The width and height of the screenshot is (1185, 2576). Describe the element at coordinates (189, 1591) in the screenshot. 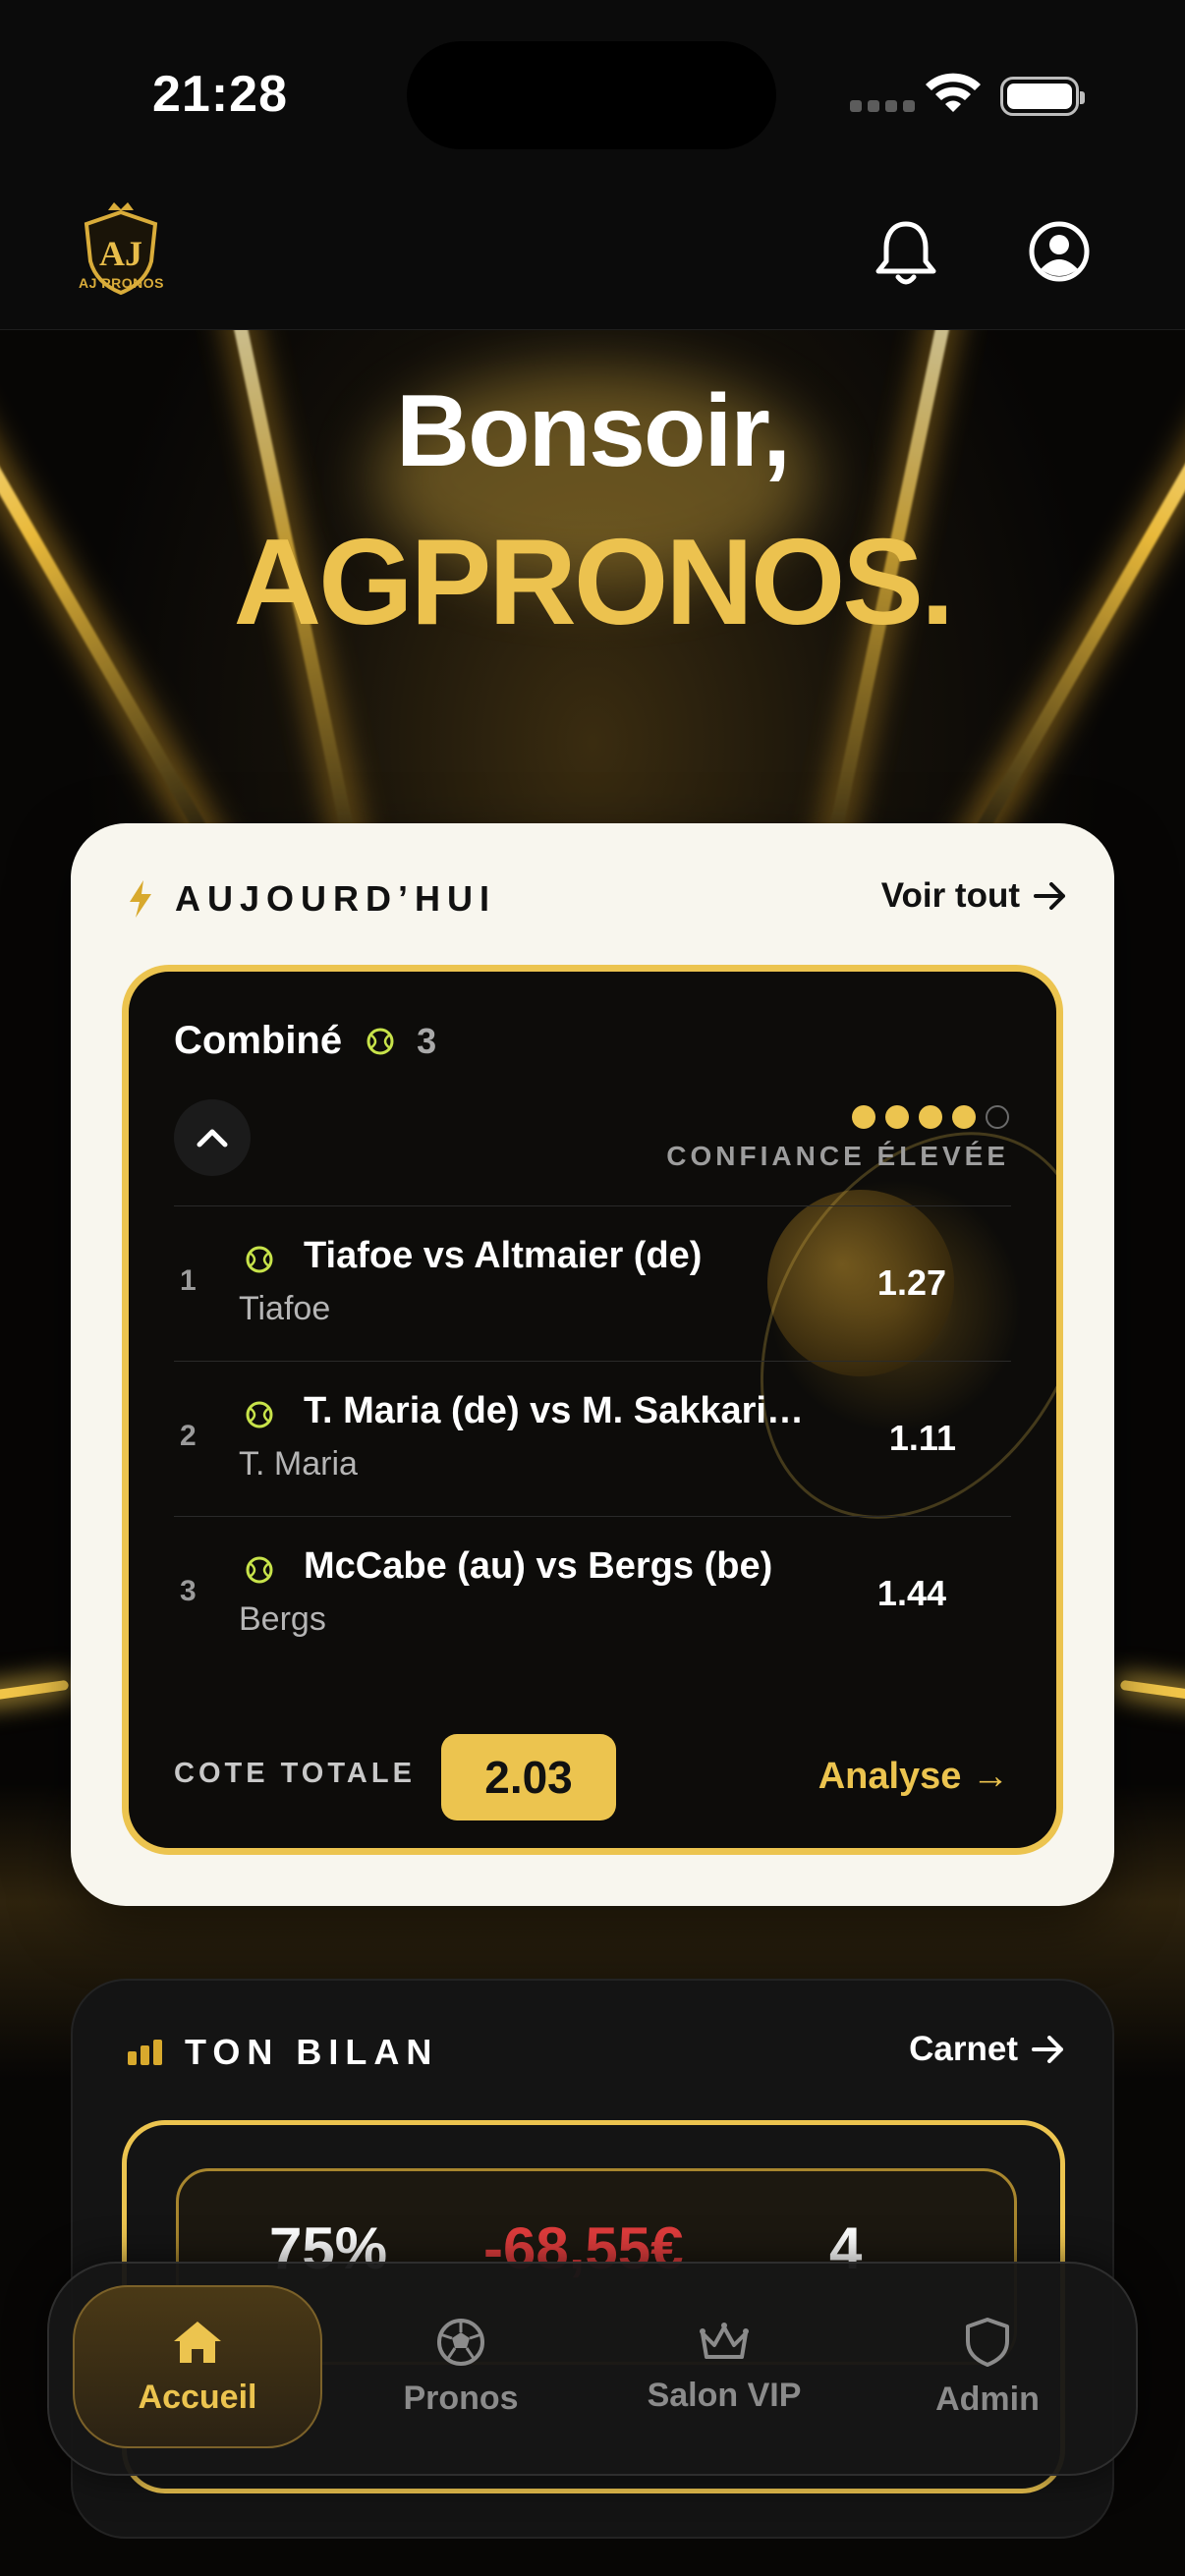

I see `leg-number: 3` at that location.